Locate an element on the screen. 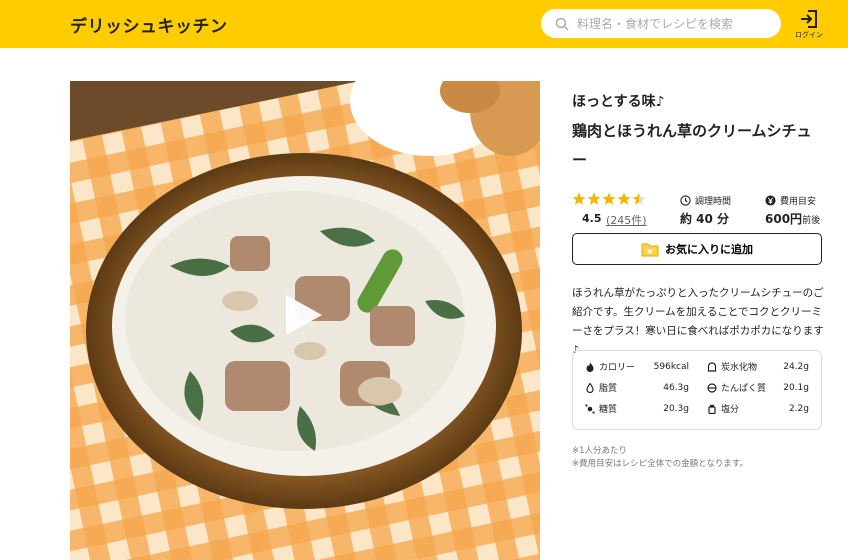 The image size is (848, 560). cook-time-value: 約 40 分 is located at coordinates (705, 219).